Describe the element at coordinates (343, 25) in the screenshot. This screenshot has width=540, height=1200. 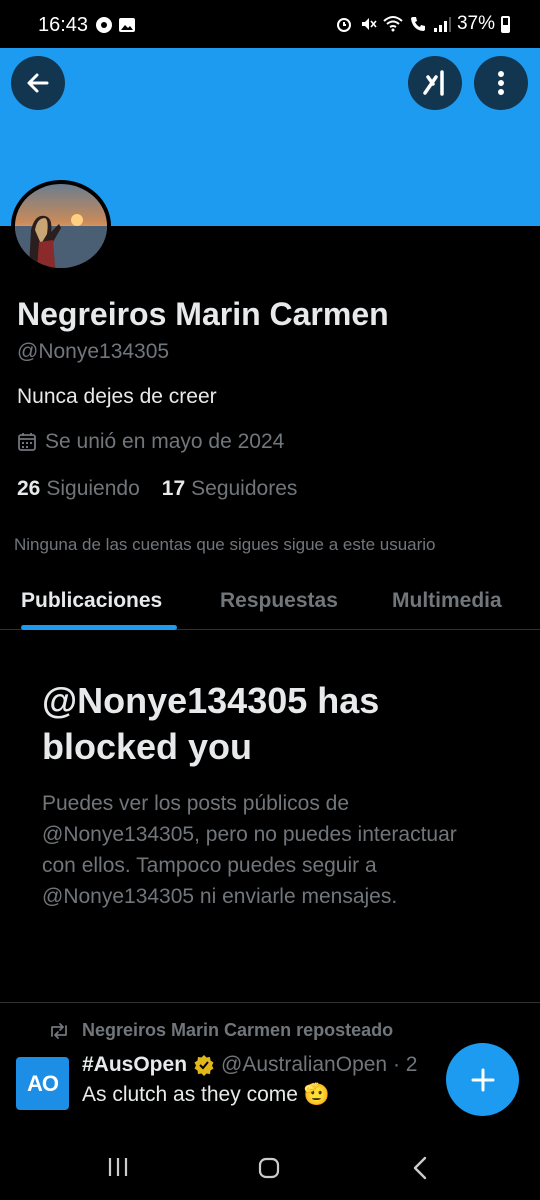
I see `alarm-icon` at that location.